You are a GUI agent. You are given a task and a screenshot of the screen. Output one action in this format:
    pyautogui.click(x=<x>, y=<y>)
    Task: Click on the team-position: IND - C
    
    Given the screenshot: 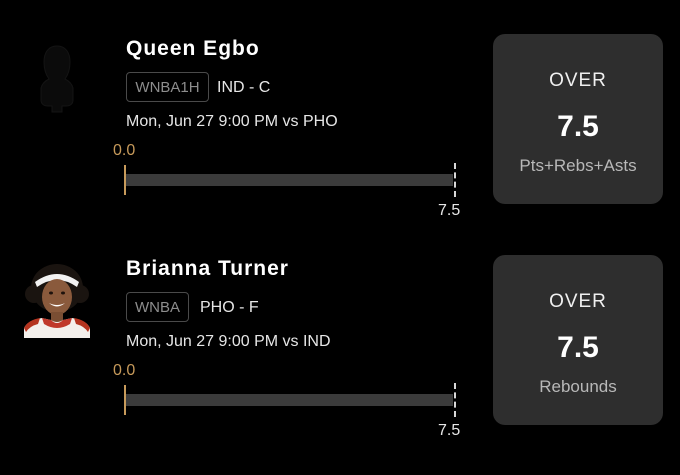 What is the action you would take?
    pyautogui.click(x=244, y=87)
    